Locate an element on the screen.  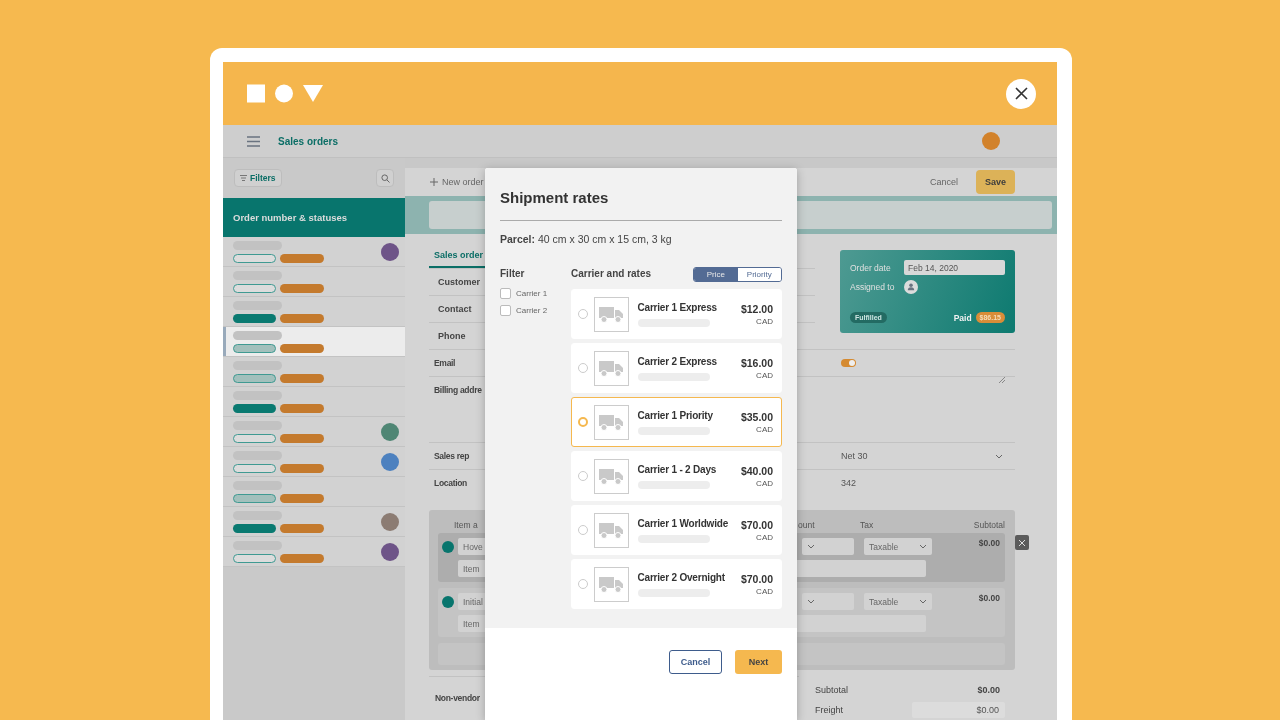
rate-name: Carrier 1 Express is located at coordinates (677, 307).